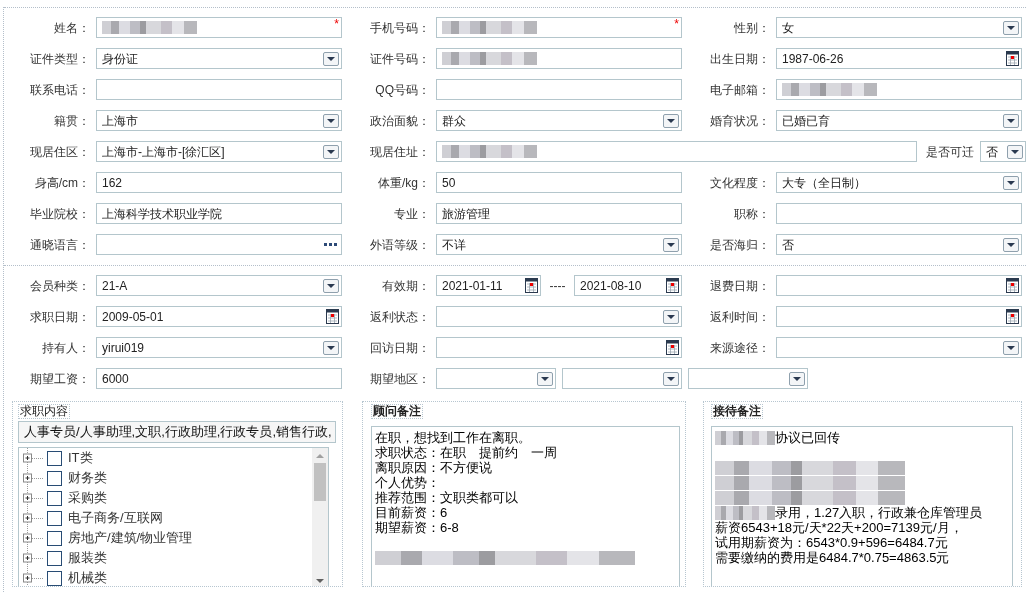 This screenshot has height=593, width=1026. Describe the element at coordinates (405, 286) in the screenshot. I see `field-label: 有效期：` at that location.